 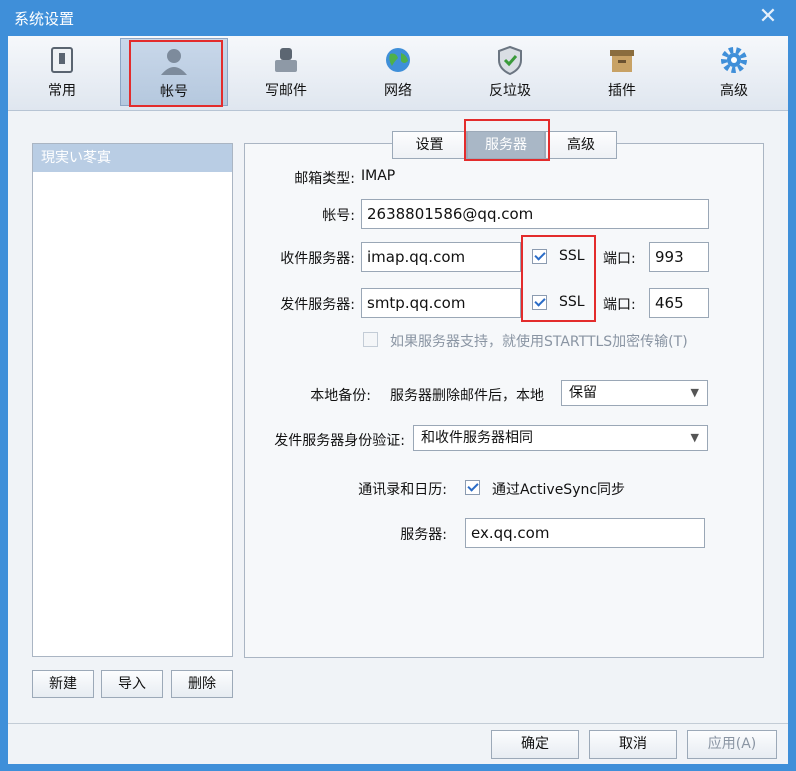 What do you see at coordinates (338, 216) in the screenshot?
I see `account-label: 帐号:` at bounding box center [338, 216].